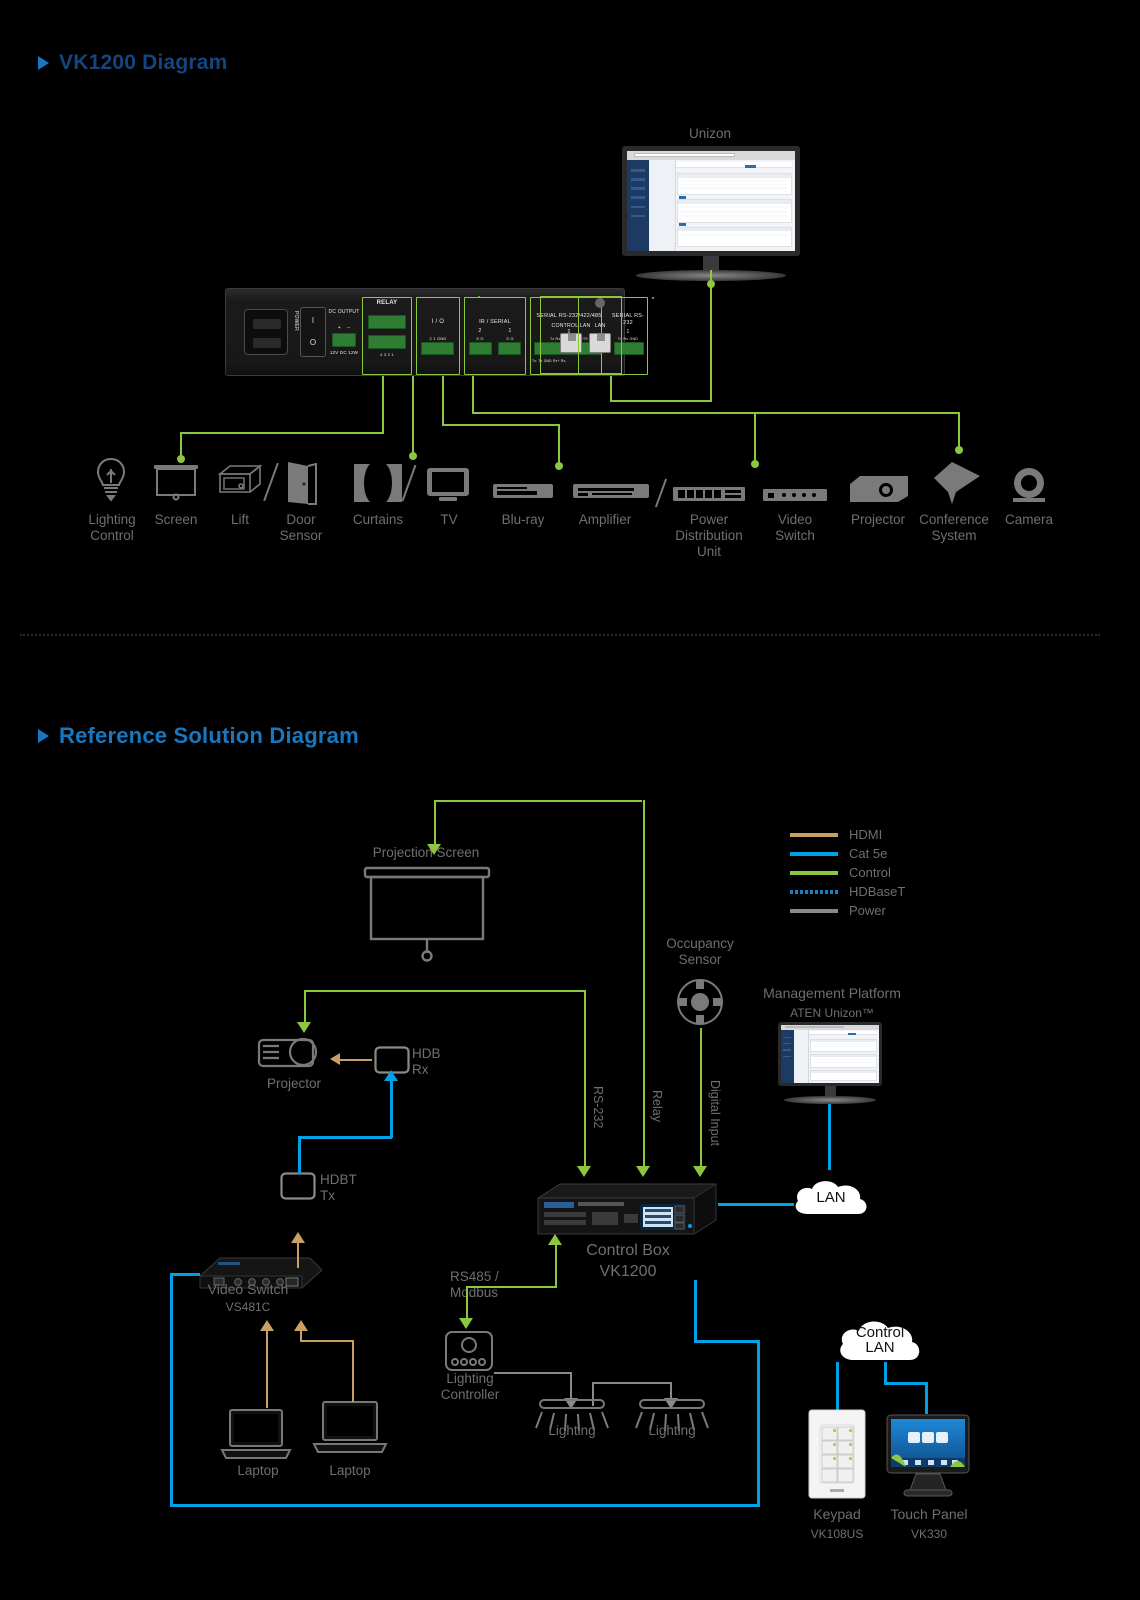  Describe the element at coordinates (555, 1239) in the screenshot. I see `arrow-rs485-up` at that location.